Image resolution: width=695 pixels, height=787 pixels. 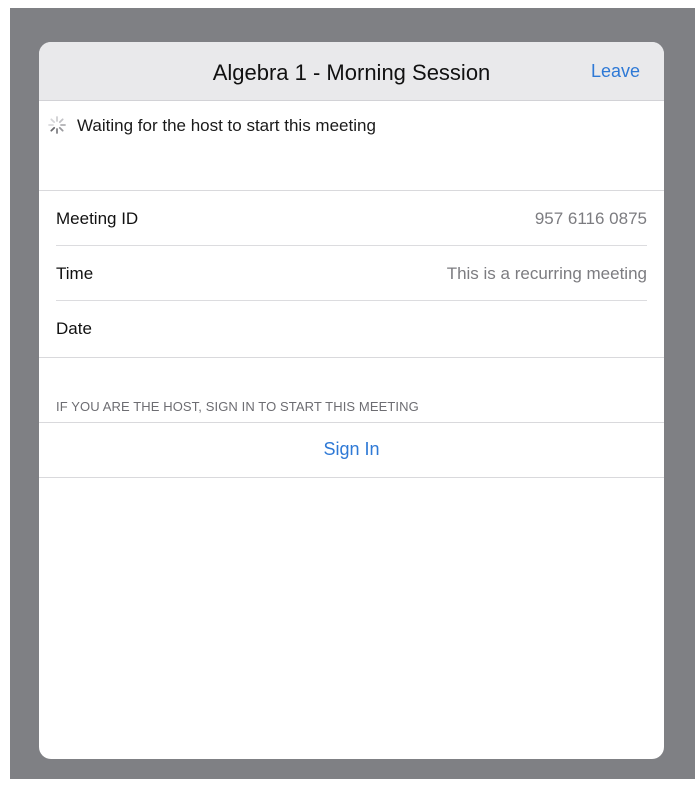 What do you see at coordinates (351, 328) in the screenshot?
I see `date-row: Date` at bounding box center [351, 328].